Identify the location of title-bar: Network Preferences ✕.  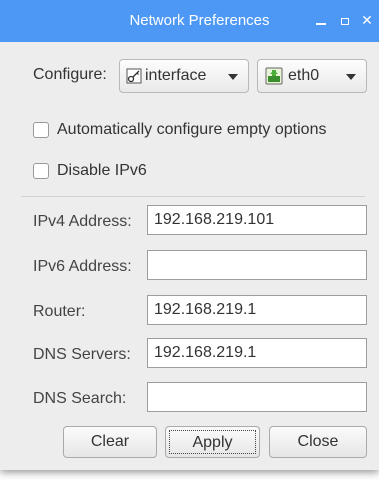
(189, 21).